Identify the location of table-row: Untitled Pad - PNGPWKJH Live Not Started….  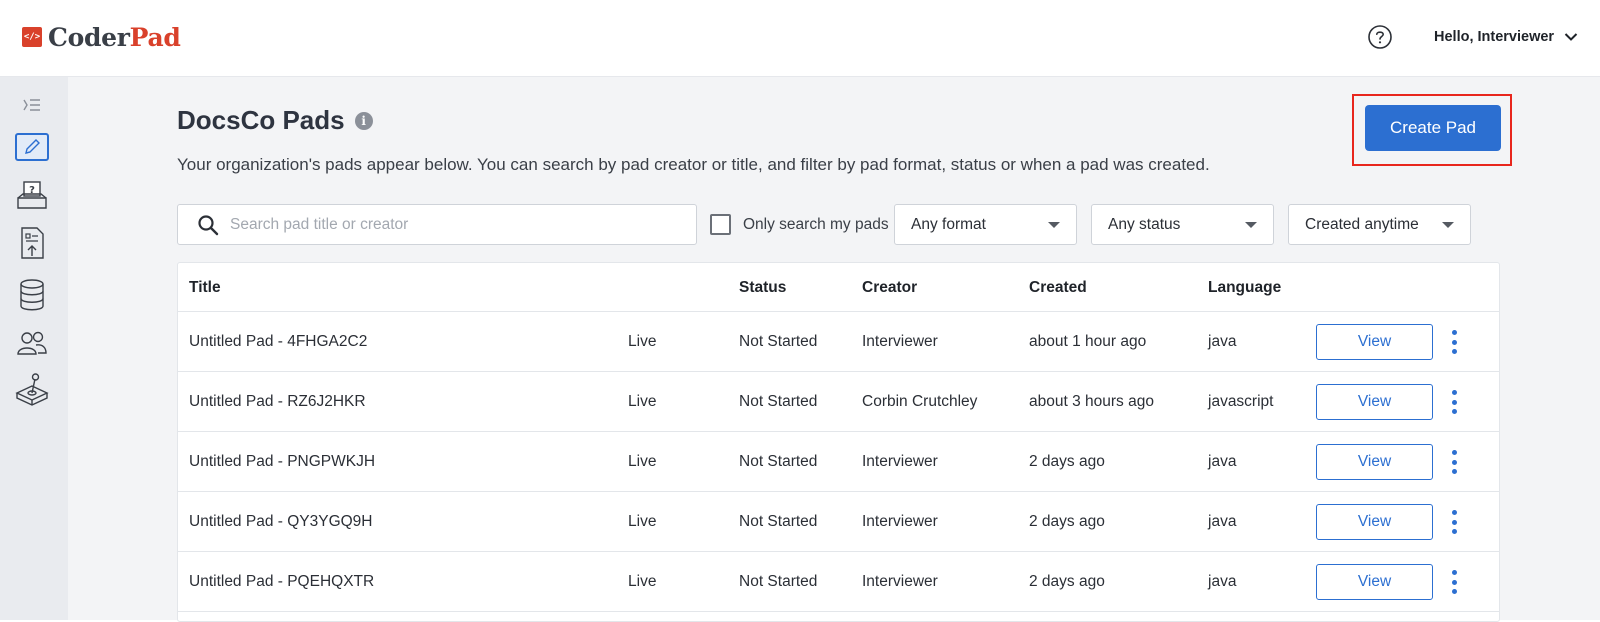
(838, 462).